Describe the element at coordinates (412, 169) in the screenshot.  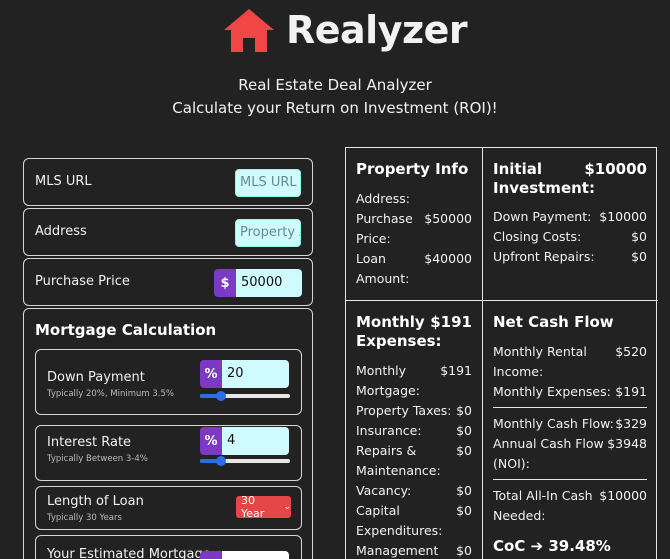
I see `property-info-title: Property Info` at that location.